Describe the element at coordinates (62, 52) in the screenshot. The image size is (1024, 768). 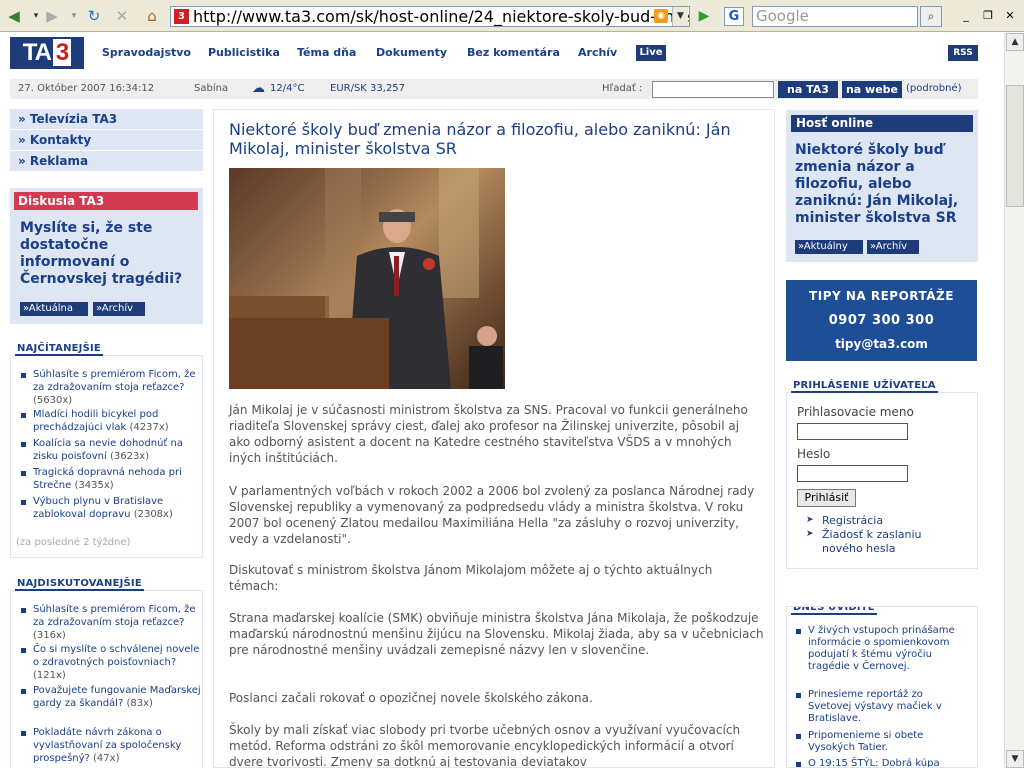
I see `logo-number: 3` at that location.